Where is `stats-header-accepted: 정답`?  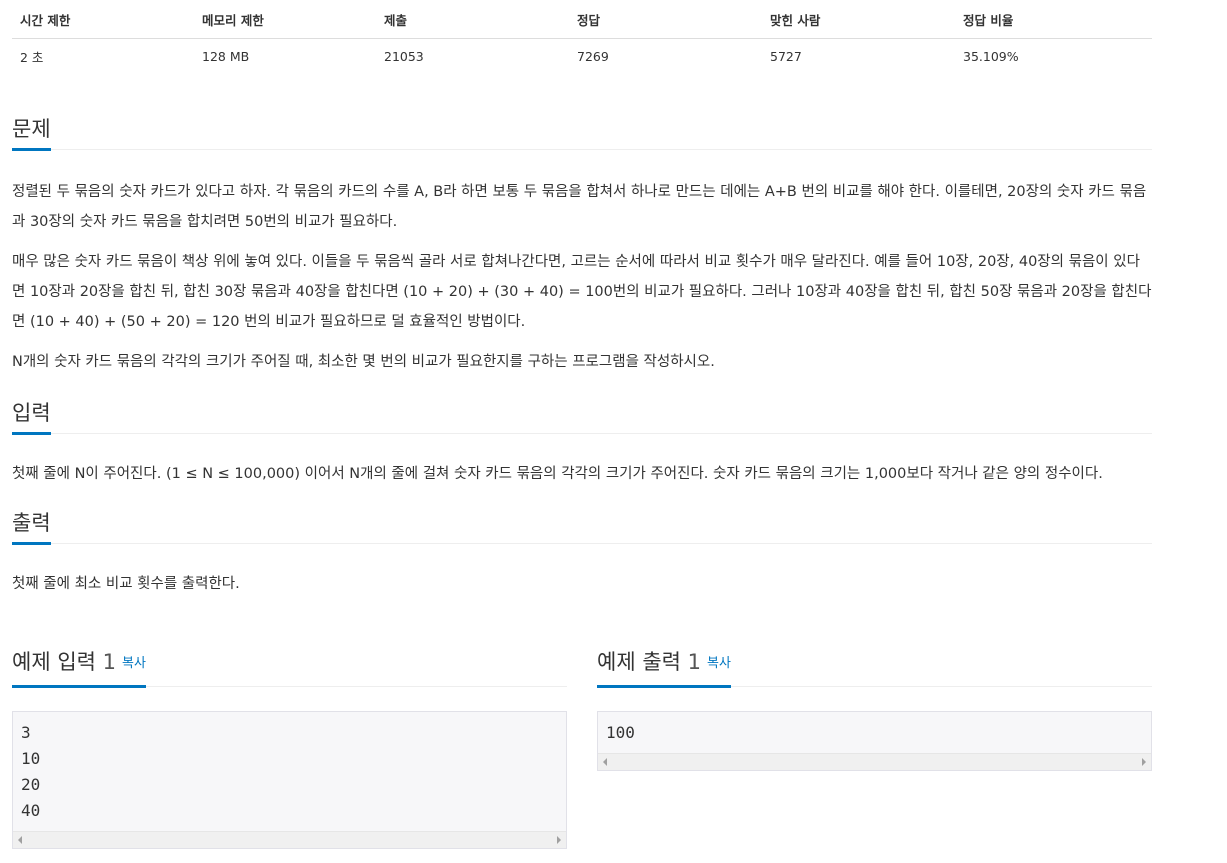
stats-header-accepted: 정답 is located at coordinates (665, 19).